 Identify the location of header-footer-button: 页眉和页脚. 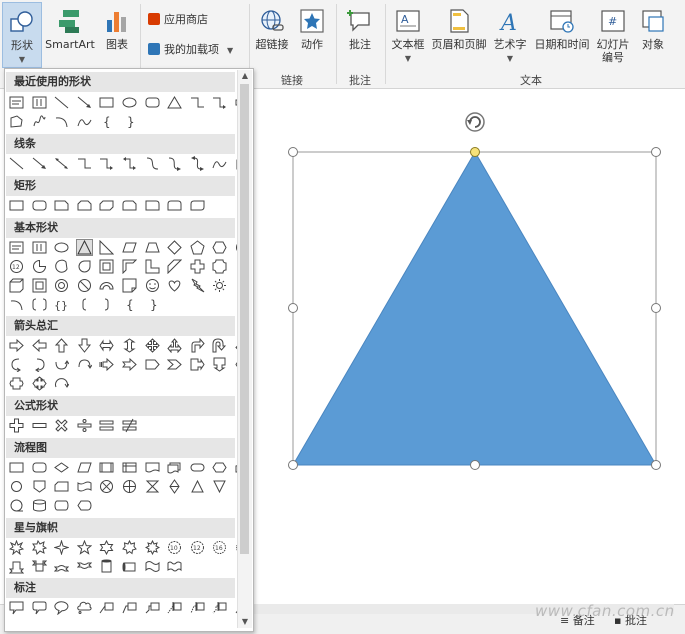
(459, 35).